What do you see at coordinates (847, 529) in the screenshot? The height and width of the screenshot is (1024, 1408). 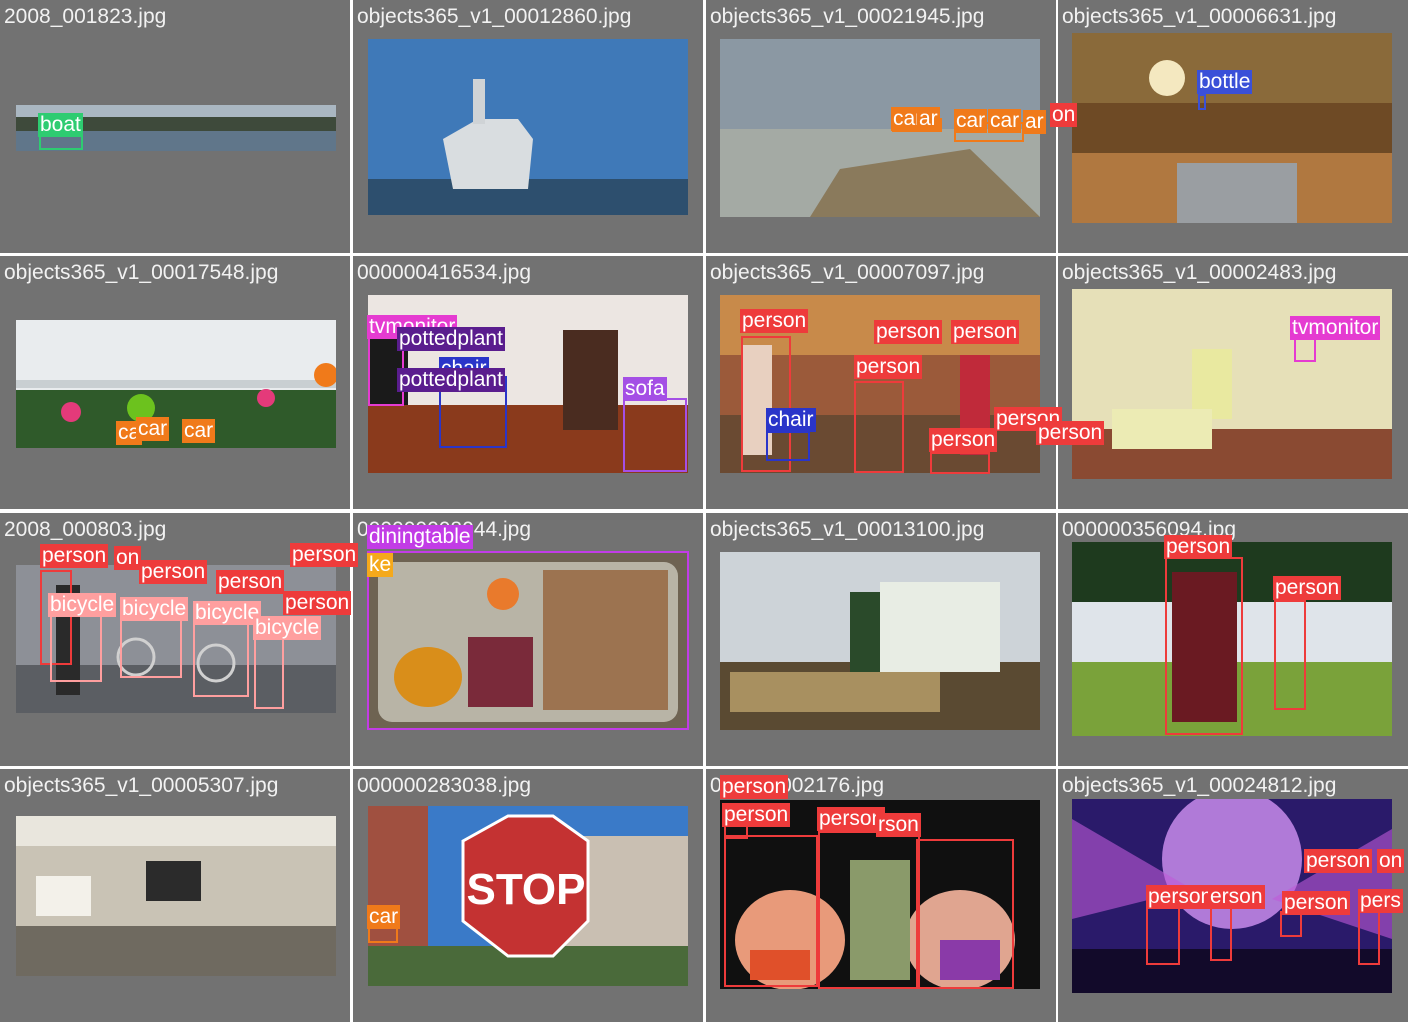 I see `image-filename: objects365_v1_00013100.jpg` at bounding box center [847, 529].